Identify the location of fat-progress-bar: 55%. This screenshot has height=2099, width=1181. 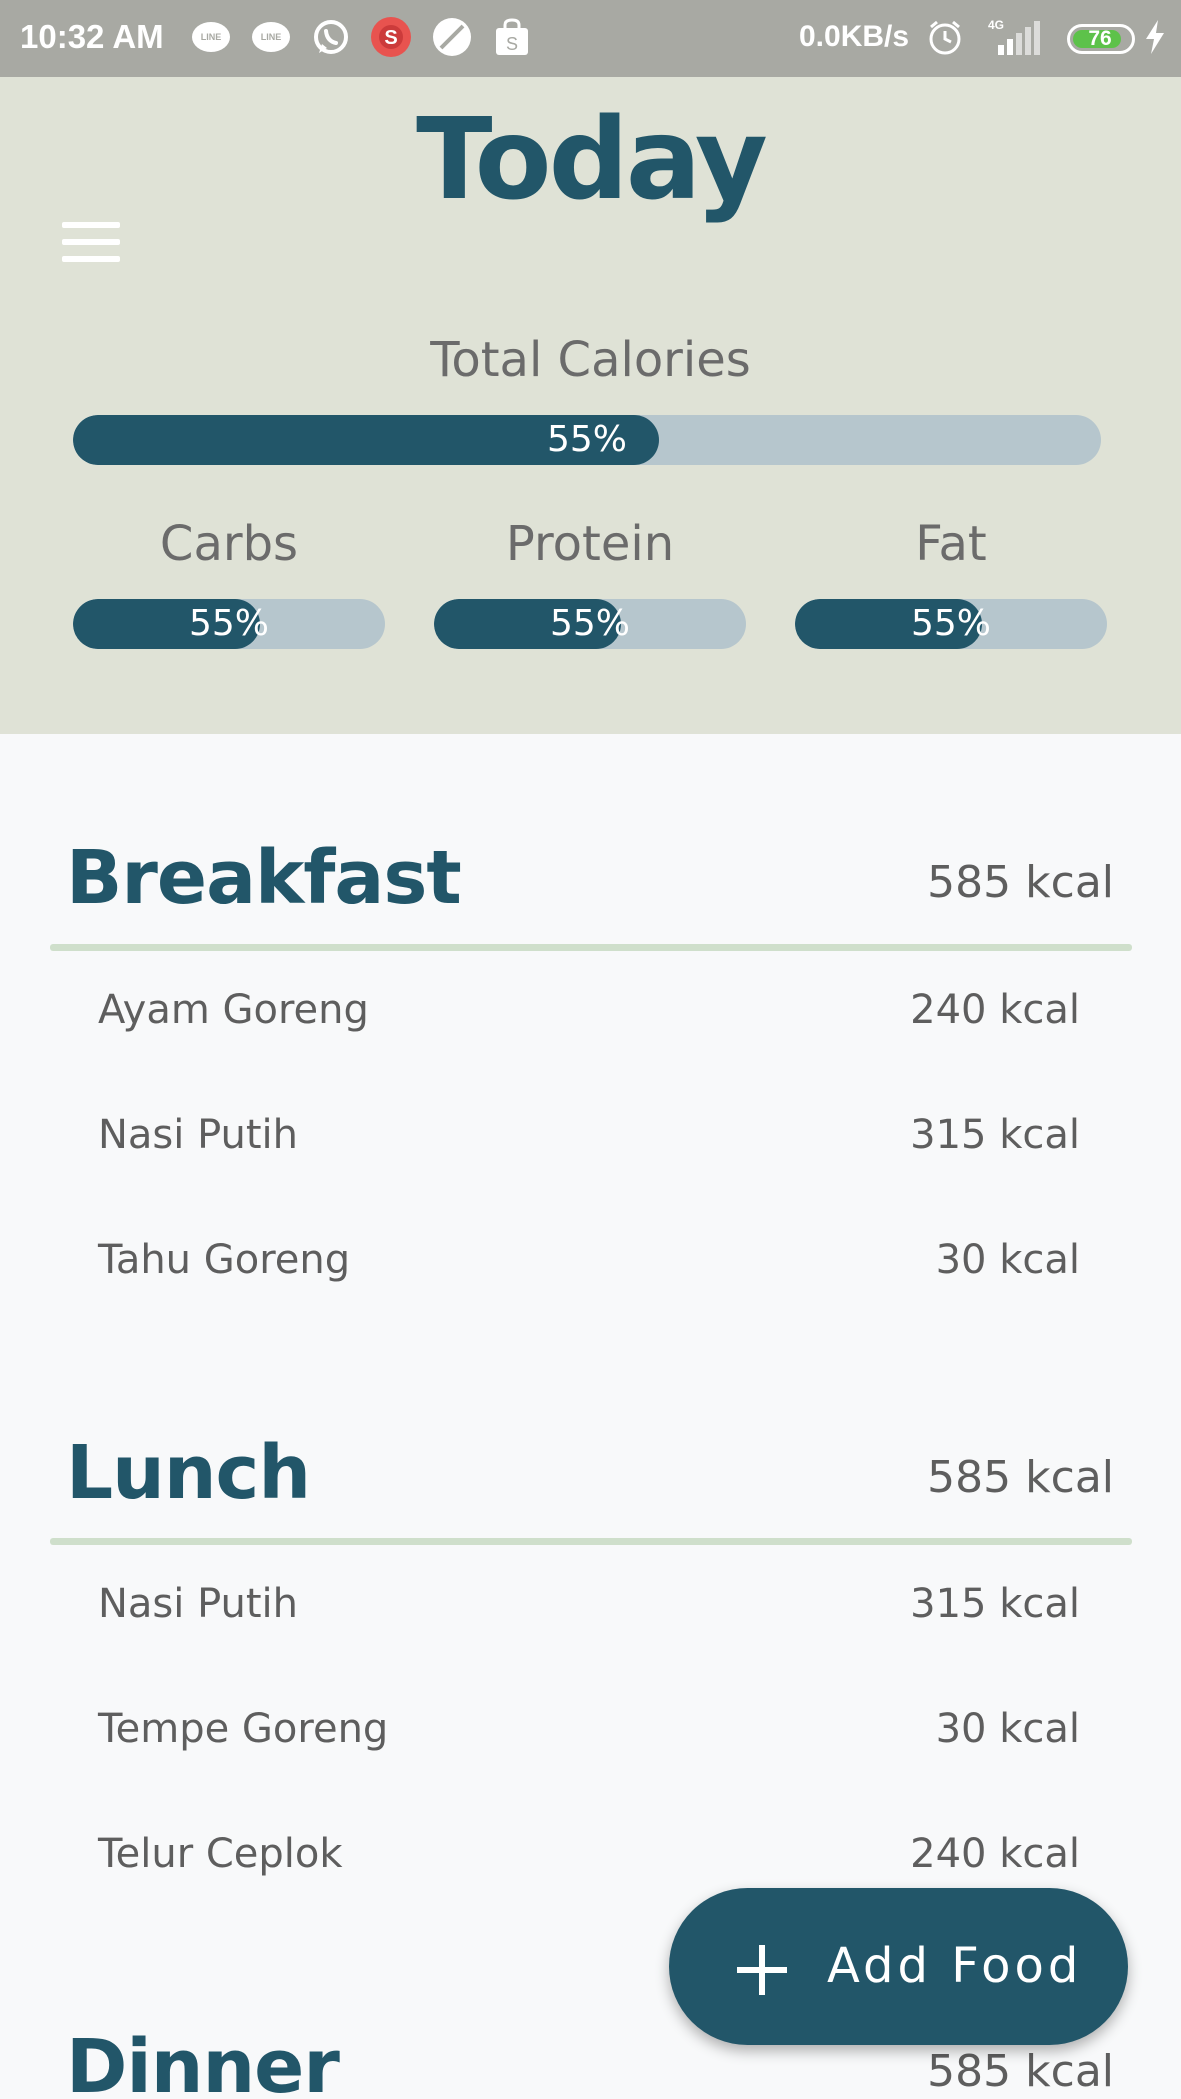
(951, 624).